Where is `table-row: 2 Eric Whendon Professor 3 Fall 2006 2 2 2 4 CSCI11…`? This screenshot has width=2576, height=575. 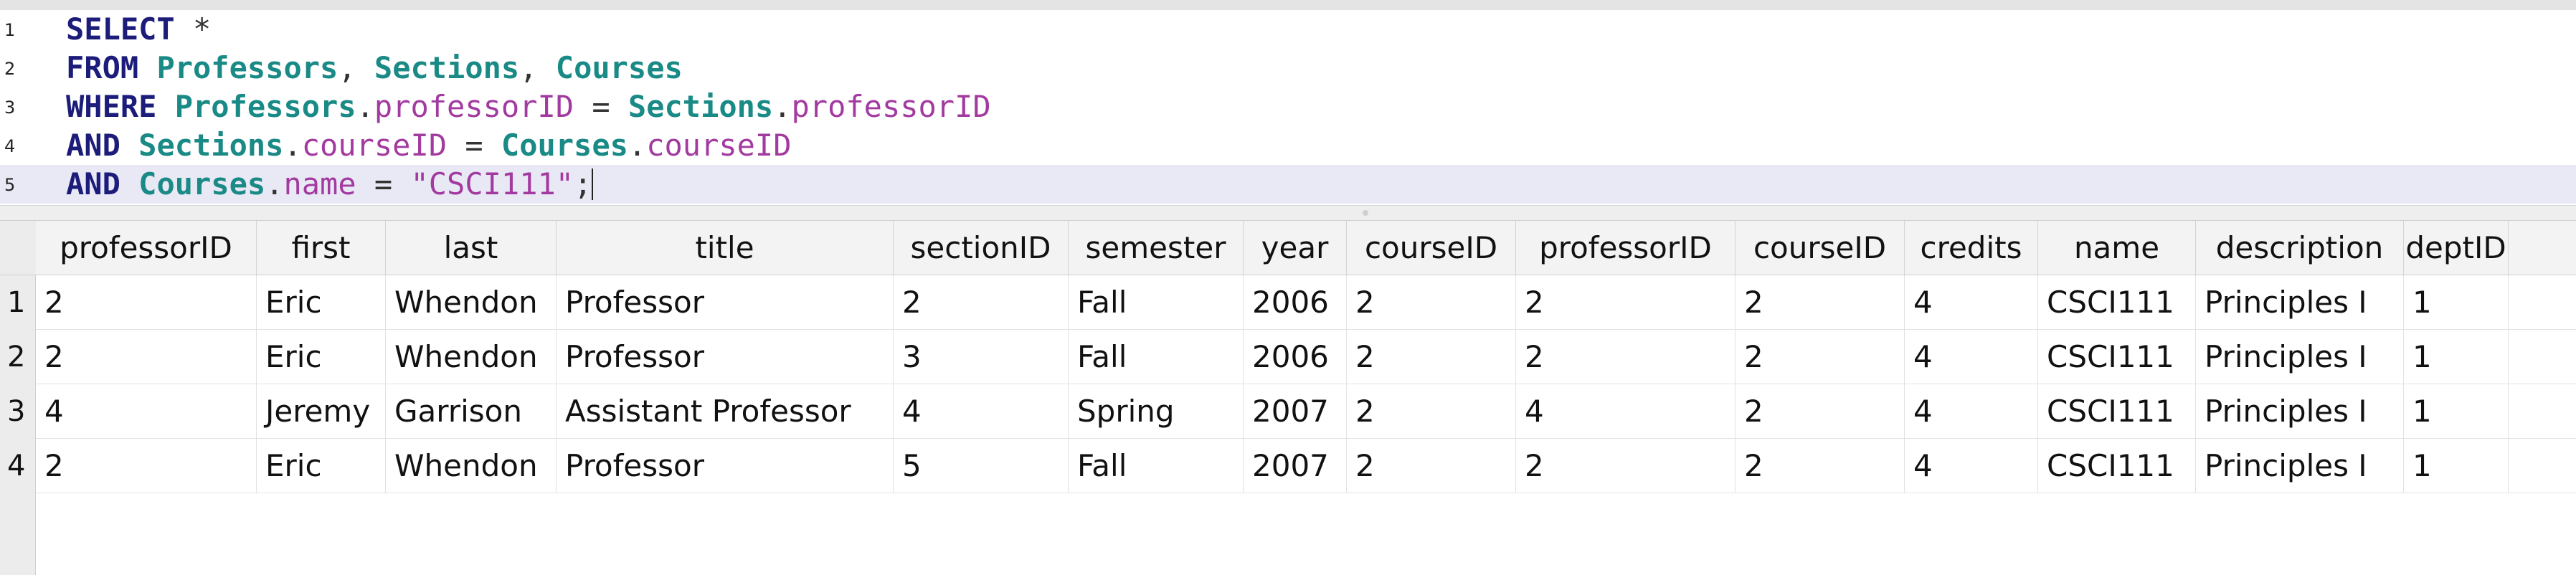
table-row: 2 Eric Whendon Professor 3 Fall 2006 2 2 2 4 CSCI11… is located at coordinates (1306, 357).